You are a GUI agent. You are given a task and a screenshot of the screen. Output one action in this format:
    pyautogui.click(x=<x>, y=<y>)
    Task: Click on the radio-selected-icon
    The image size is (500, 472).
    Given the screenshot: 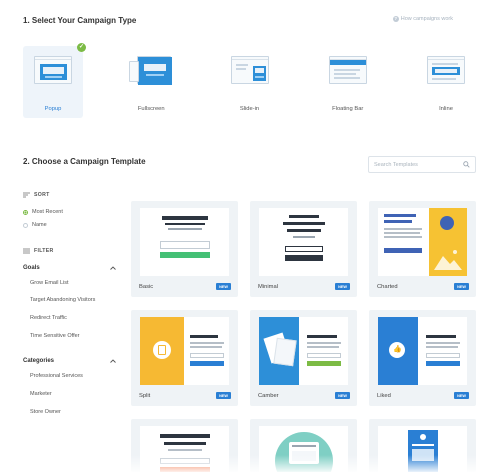 What is the action you would take?
    pyautogui.click(x=25, y=212)
    